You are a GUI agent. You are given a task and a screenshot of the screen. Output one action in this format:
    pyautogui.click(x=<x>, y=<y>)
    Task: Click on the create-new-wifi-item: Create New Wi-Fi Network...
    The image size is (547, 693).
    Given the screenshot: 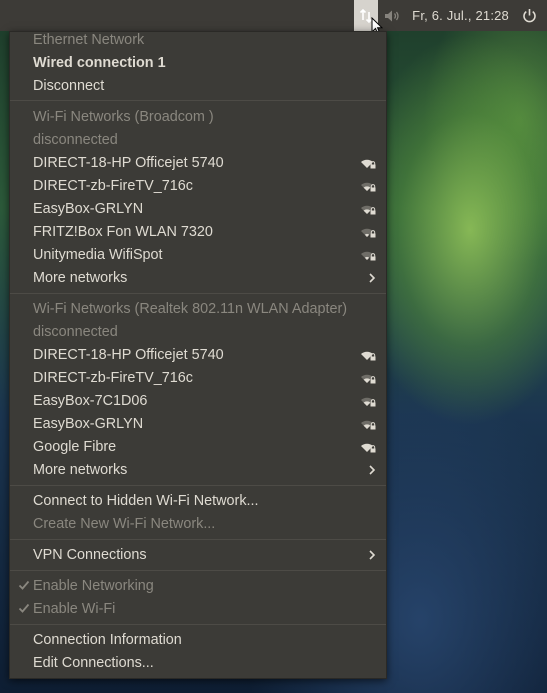 What is the action you would take?
    pyautogui.click(x=124, y=523)
    